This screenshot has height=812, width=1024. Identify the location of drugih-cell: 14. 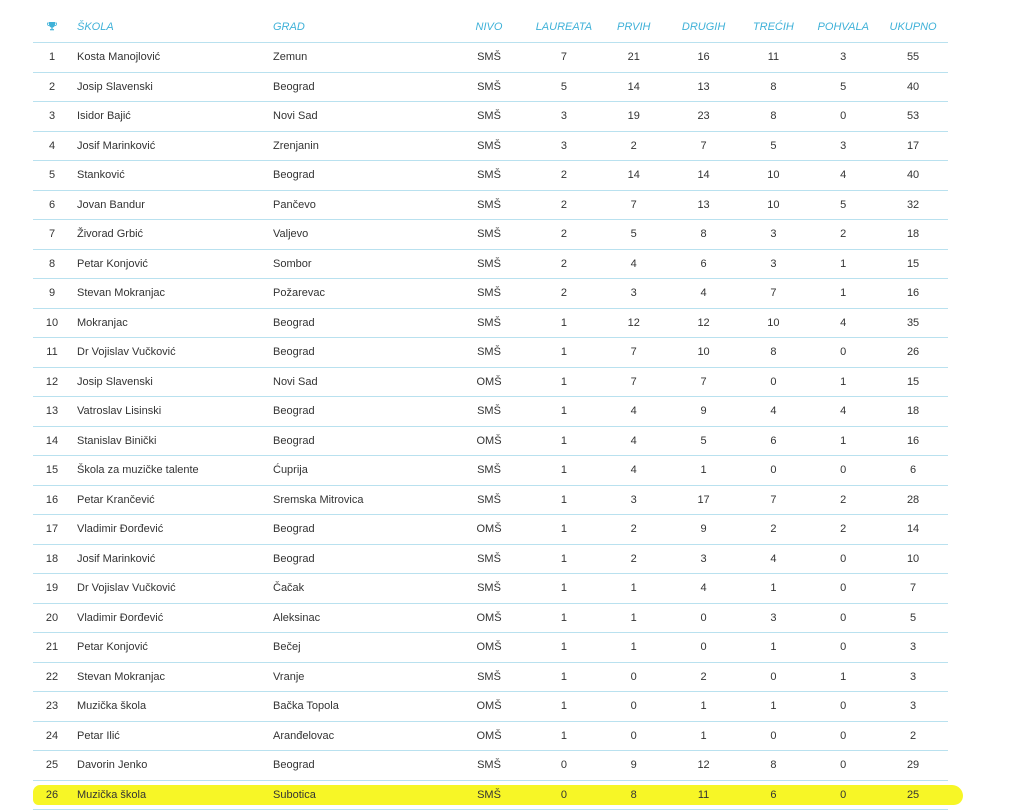
(703, 175).